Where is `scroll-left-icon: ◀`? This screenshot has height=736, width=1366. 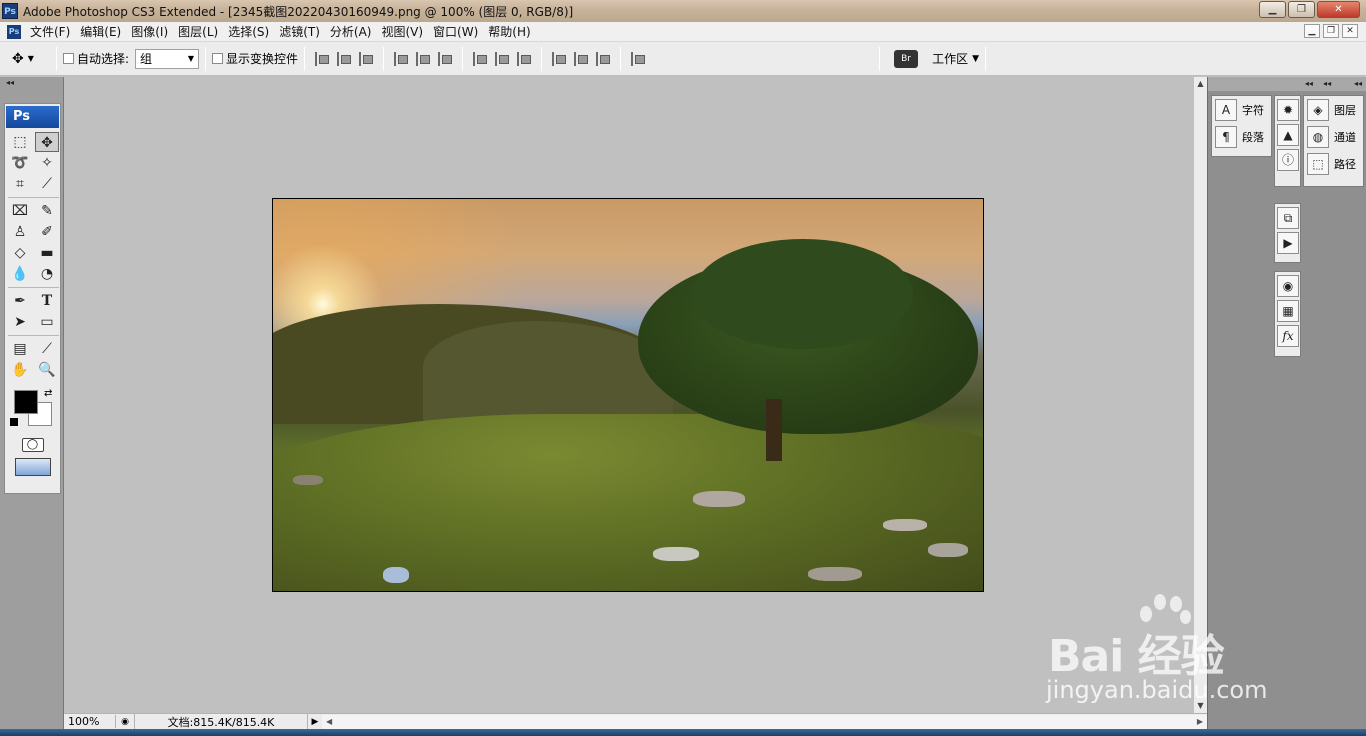 scroll-left-icon: ◀ is located at coordinates (329, 721).